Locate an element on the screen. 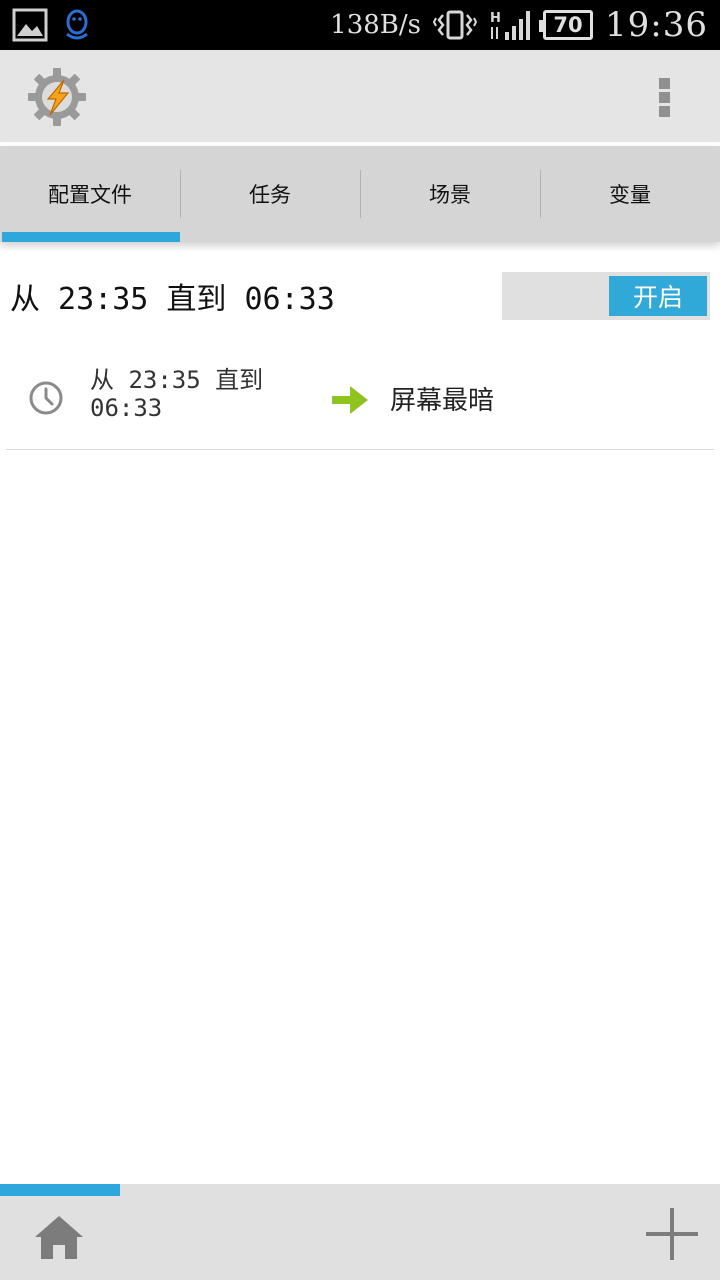 Image resolution: width=720 pixels, height=1280 pixels. tab-variables: 变量 is located at coordinates (630, 194).